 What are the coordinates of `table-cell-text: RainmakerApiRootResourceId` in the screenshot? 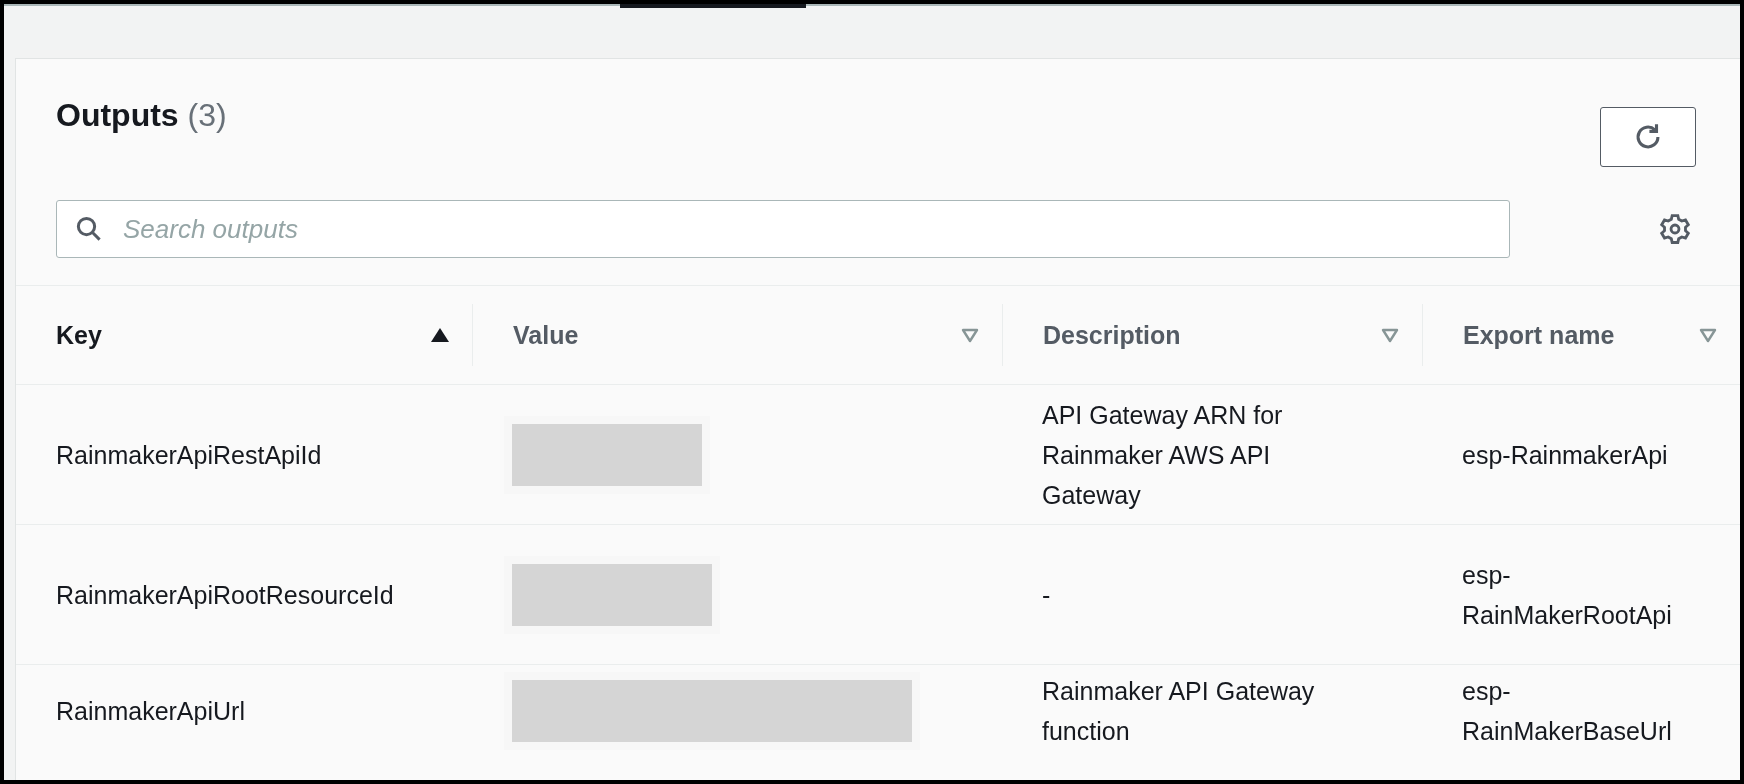 It's located at (225, 595).